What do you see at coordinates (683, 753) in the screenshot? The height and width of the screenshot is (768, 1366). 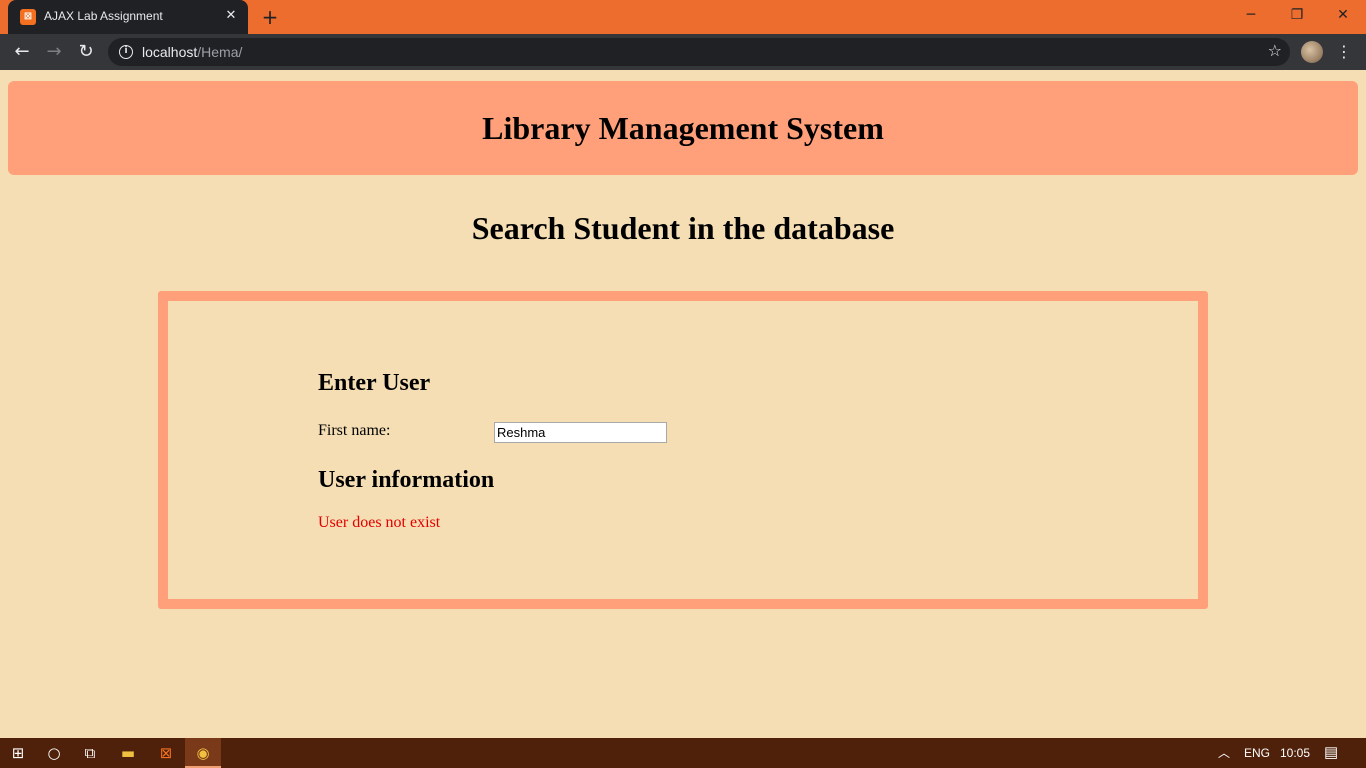 I see `windows-taskbar: ⊞ ○ ⧉ ▬ ⊠ ◉ ︿ ENG 10:05 ▤` at bounding box center [683, 753].